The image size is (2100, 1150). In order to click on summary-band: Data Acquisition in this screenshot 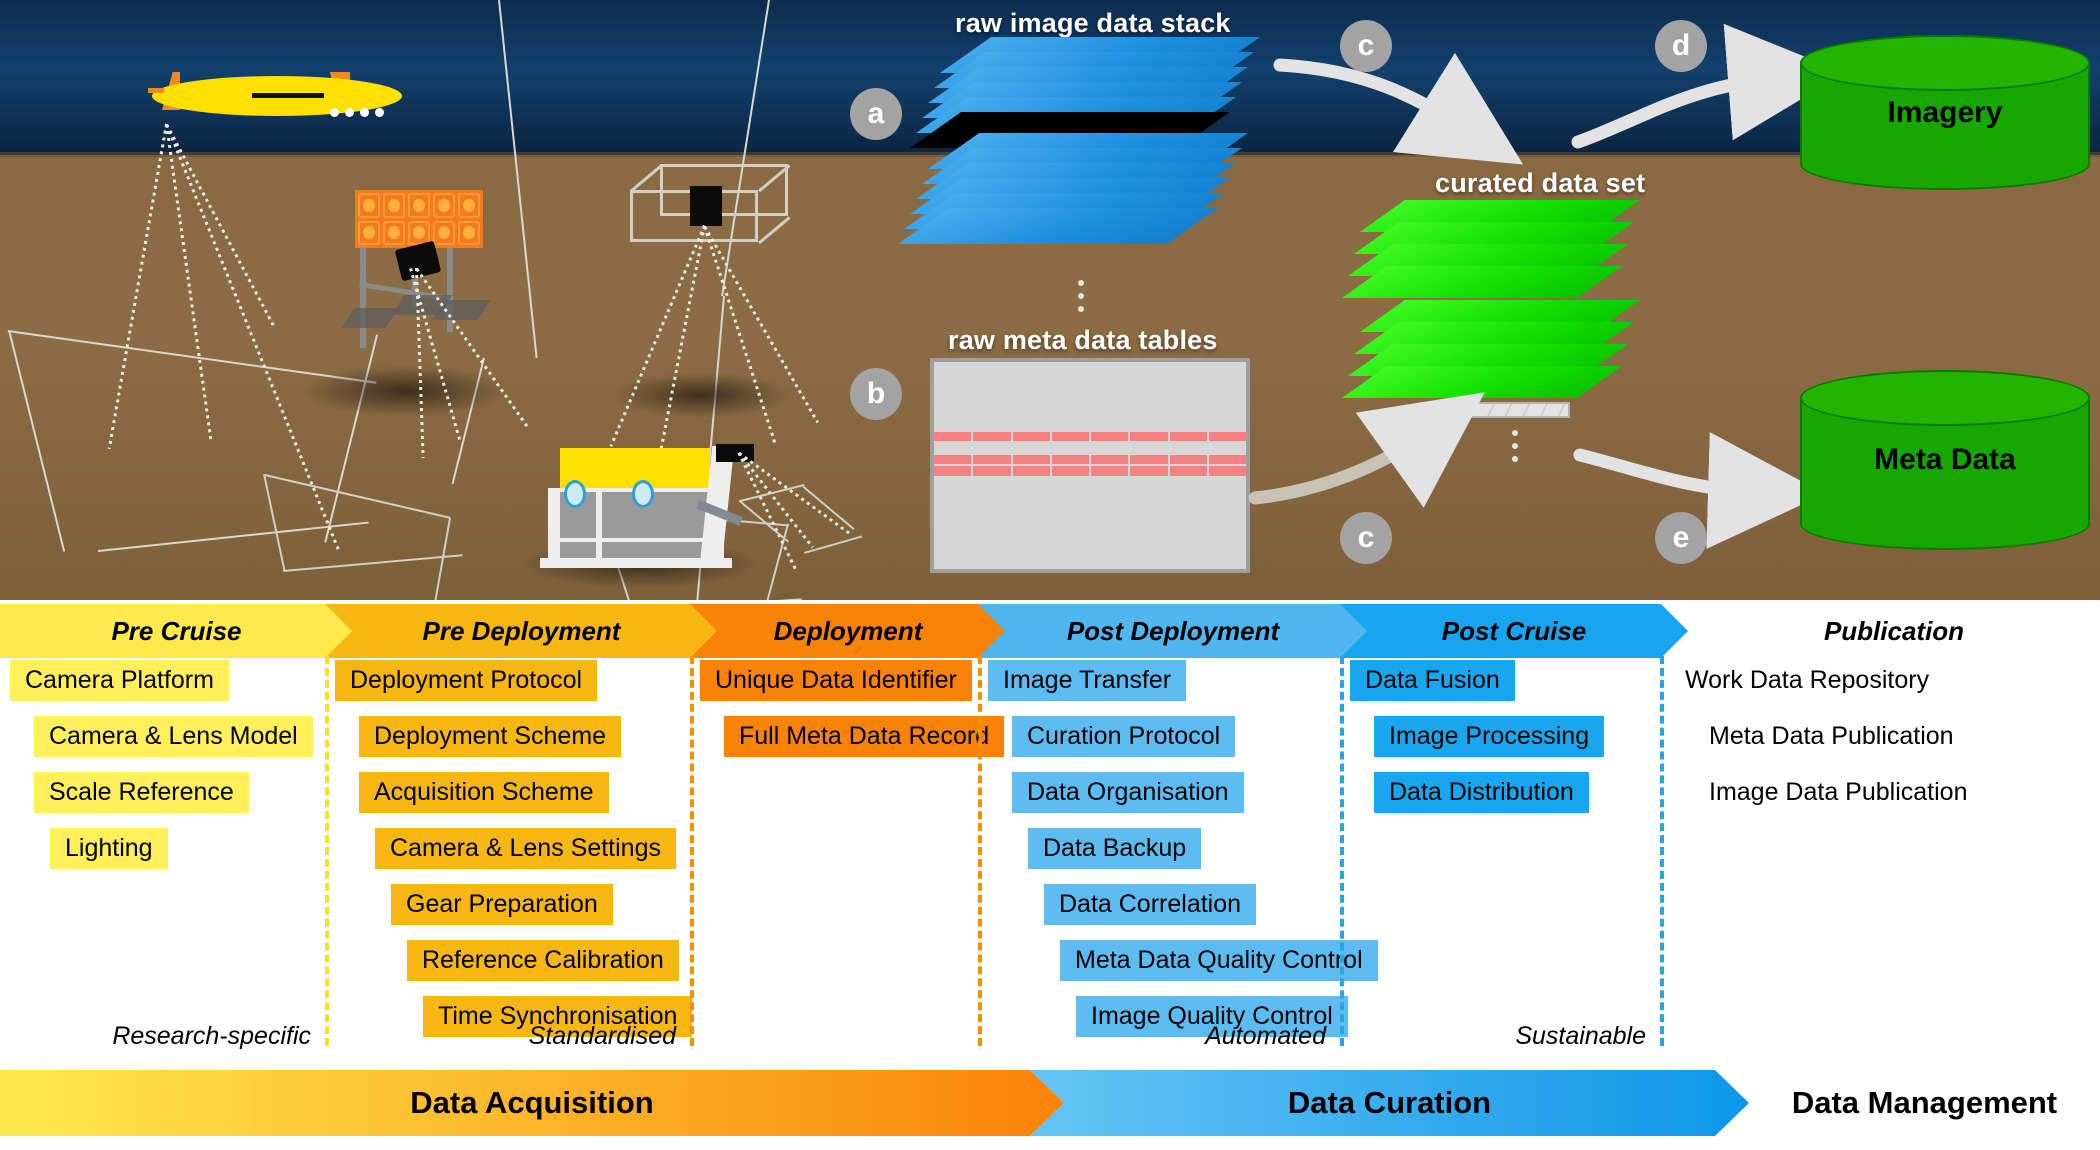, I will do `click(532, 1103)`.